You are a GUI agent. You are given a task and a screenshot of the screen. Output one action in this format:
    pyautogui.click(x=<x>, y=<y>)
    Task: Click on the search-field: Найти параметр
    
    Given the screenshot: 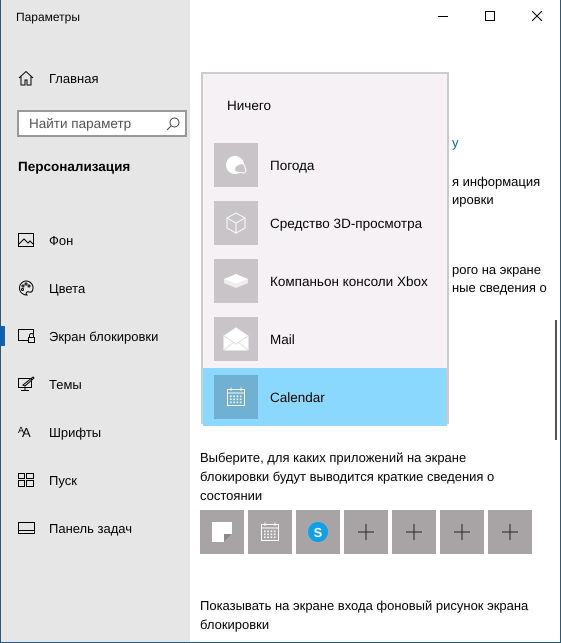 What is the action you would take?
    pyautogui.click(x=102, y=123)
    